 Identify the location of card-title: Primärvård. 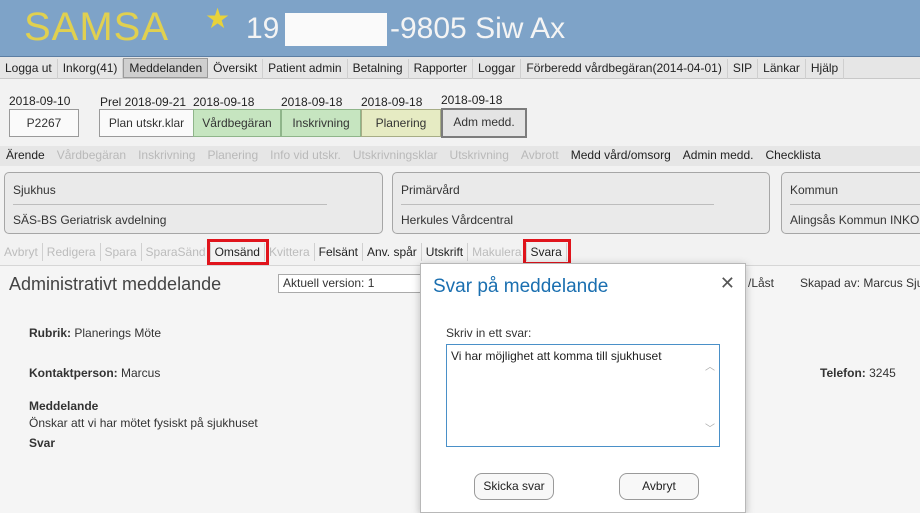
(430, 190).